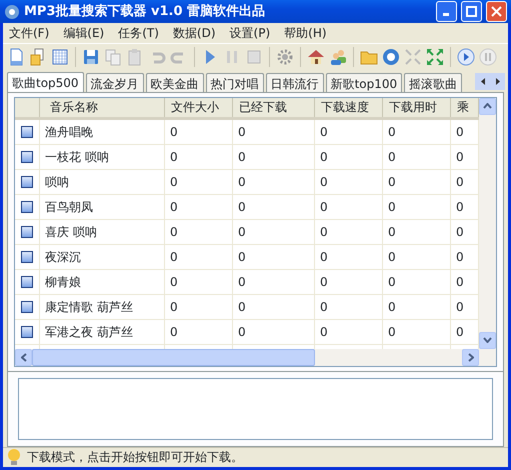 This screenshot has height=470, width=511. I want to click on tab-scroll-left-icon, so click(483, 81).